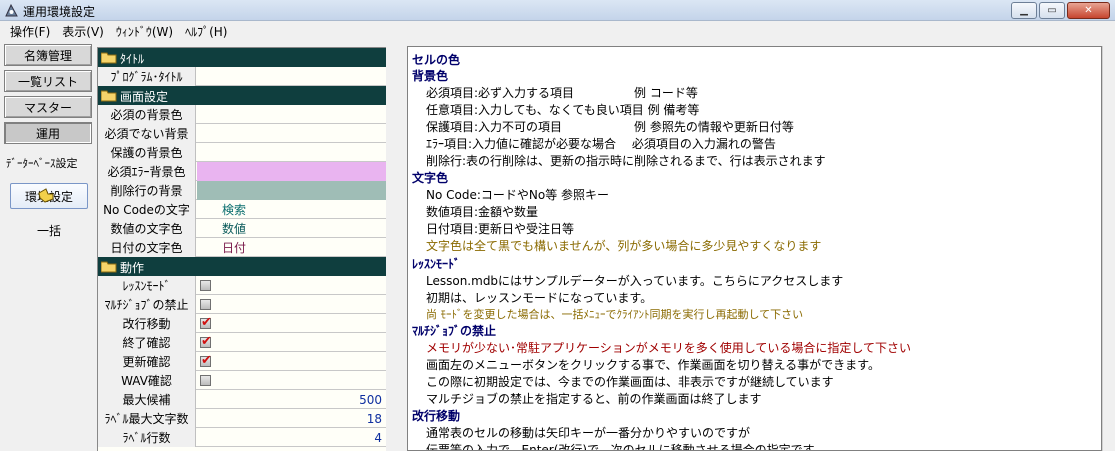  What do you see at coordinates (242, 95) in the screenshot?
I see `section-screen: 画面設定` at bounding box center [242, 95].